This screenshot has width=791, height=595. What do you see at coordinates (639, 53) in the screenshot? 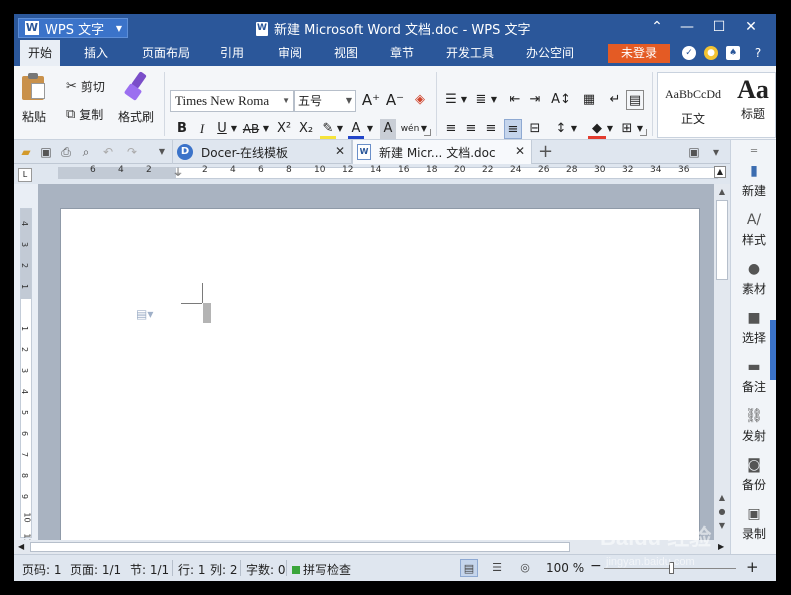
I see `login-button: 未登录` at bounding box center [639, 53].